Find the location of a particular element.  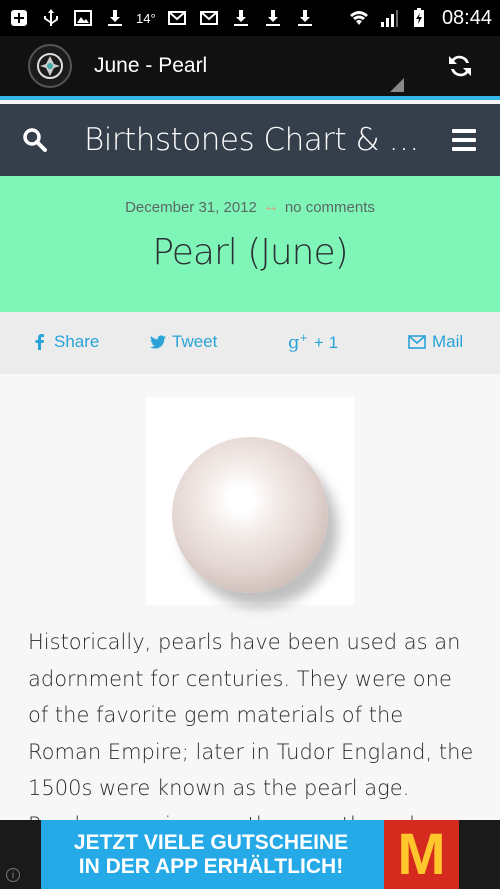

mcdonalds-logo-icon: M is located at coordinates (421, 854).